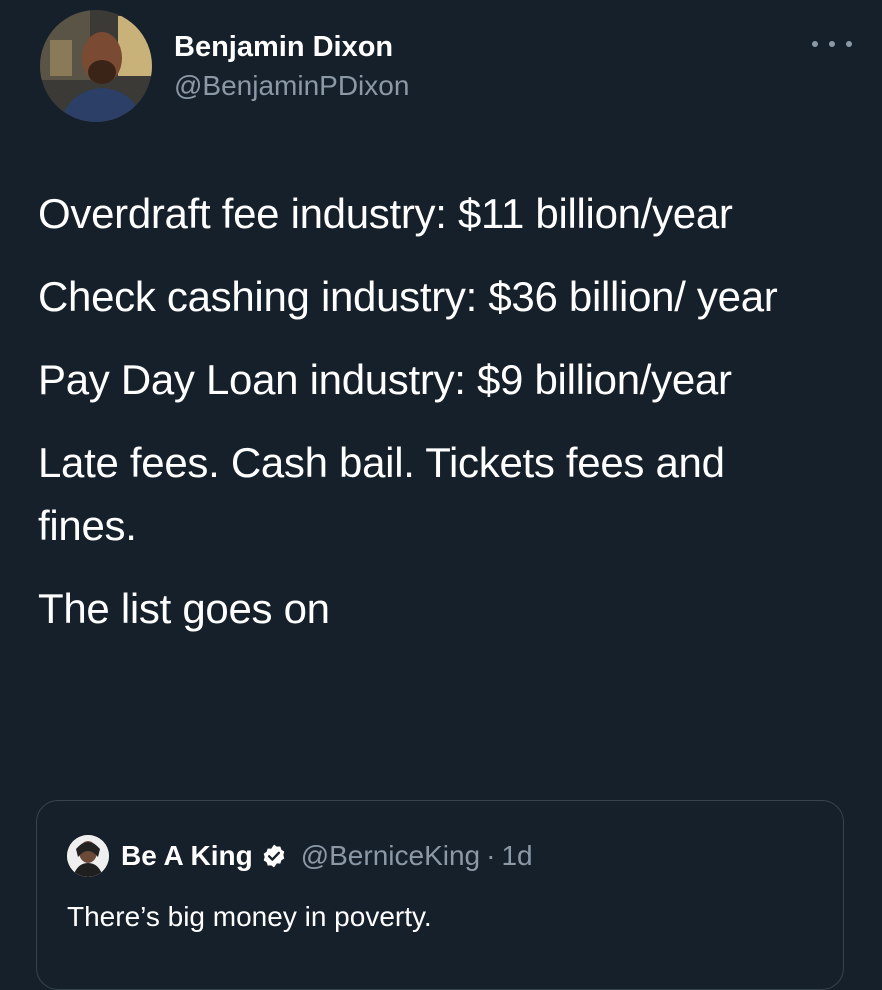 The height and width of the screenshot is (990, 882). Describe the element at coordinates (385, 379) in the screenshot. I see `tweet-line-payday-loan: Pay Day Loan industry: $9 billion/year` at that location.